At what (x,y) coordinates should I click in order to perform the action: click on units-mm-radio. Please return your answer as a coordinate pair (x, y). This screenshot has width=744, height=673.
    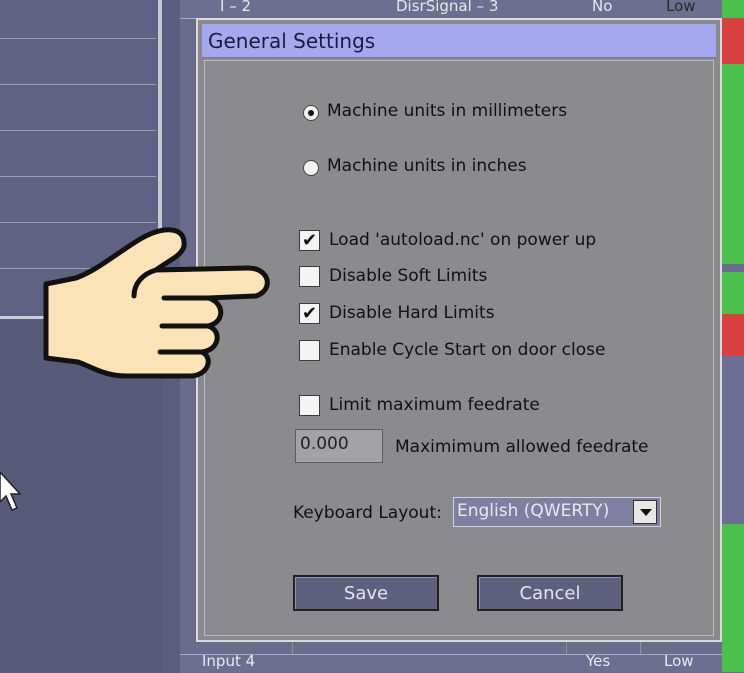
    Looking at the image, I should click on (311, 113).